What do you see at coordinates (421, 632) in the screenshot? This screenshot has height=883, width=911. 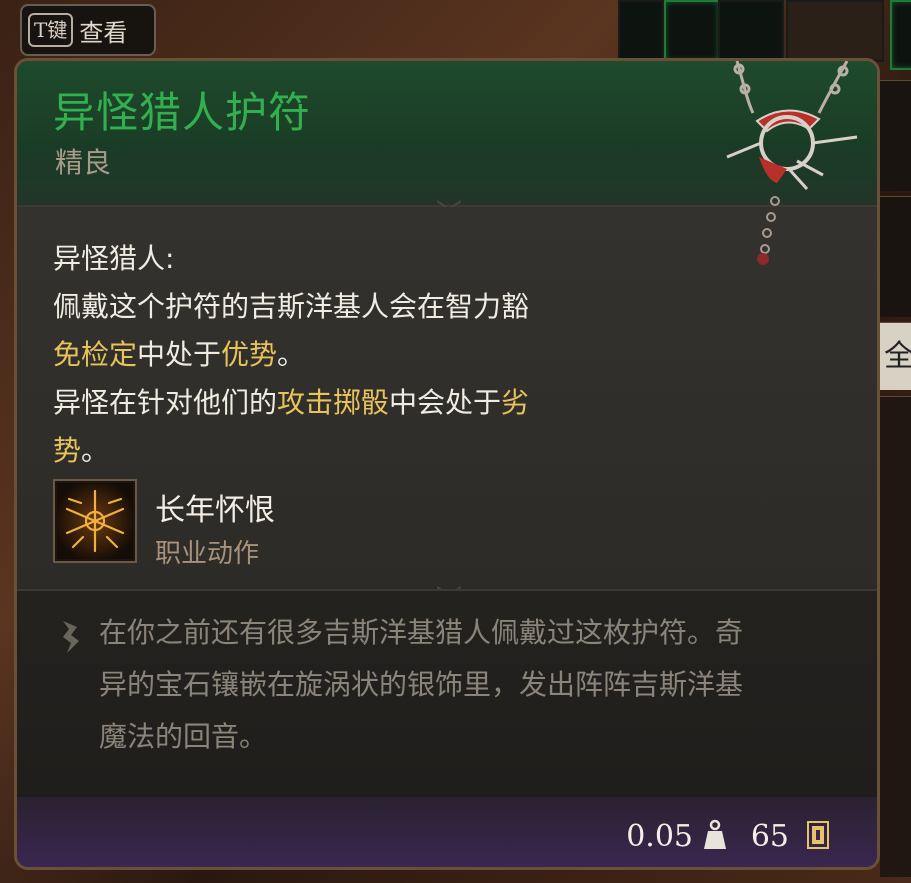 I see `lore-line: 在你之前还有很多吉斯洋基猎人佩戴过这枚护符。奇` at bounding box center [421, 632].